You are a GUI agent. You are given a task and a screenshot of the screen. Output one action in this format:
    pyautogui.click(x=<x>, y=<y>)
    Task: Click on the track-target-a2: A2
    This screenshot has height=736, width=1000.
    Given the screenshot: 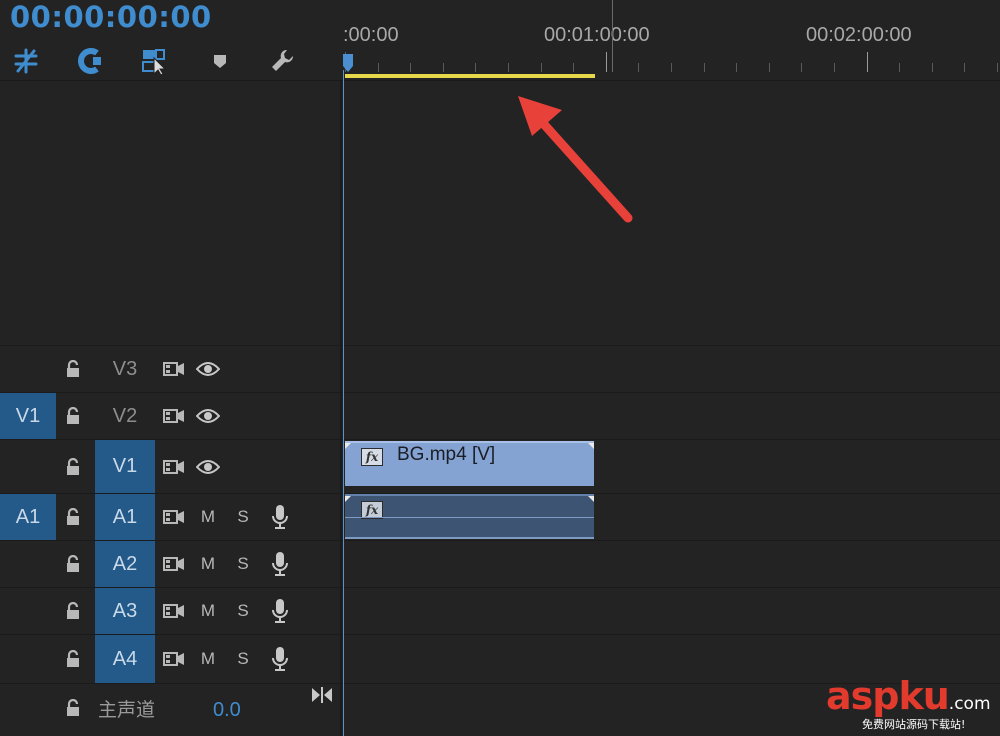 What is the action you would take?
    pyautogui.click(x=125, y=564)
    